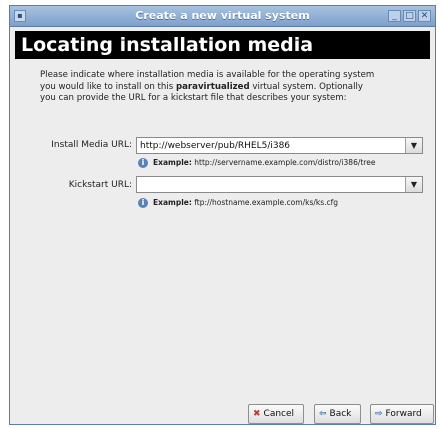  What do you see at coordinates (323, 414) in the screenshot?
I see `arrow-left-icon: ⇦` at bounding box center [323, 414].